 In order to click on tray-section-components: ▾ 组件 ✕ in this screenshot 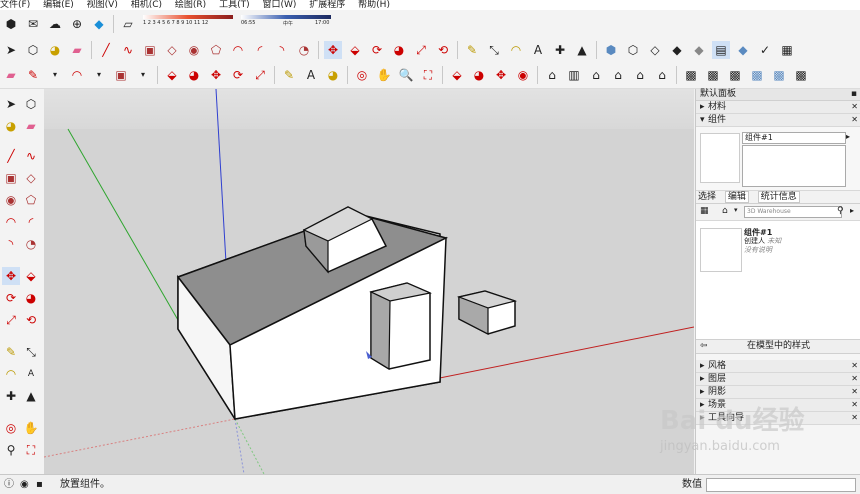, I will do `click(778, 120)`.